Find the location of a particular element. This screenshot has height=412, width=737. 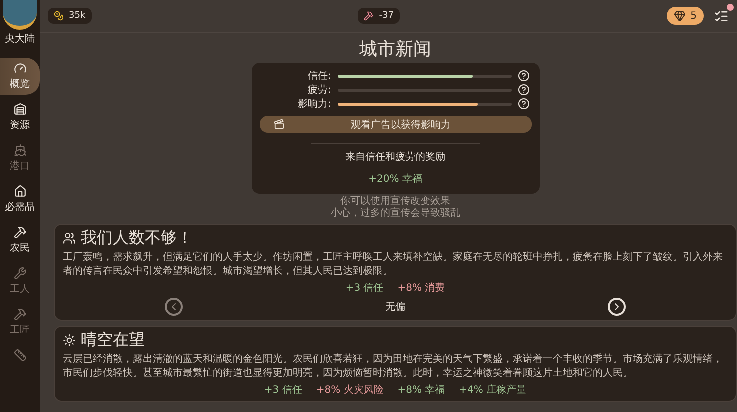

task-list-icon is located at coordinates (721, 16).